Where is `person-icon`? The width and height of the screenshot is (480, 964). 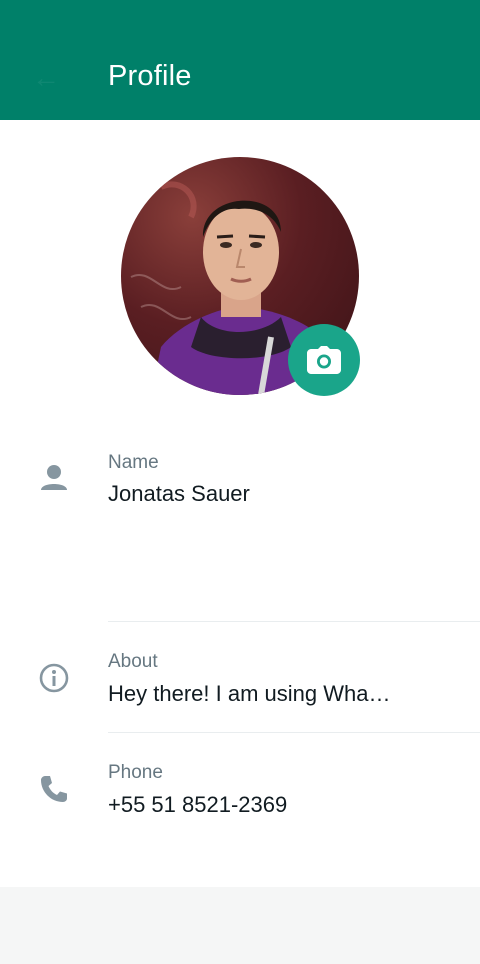
person-icon is located at coordinates (54, 477).